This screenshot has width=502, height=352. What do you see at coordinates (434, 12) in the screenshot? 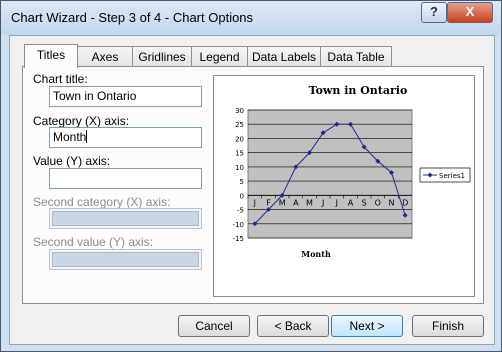
I see `help-button: ?` at bounding box center [434, 12].